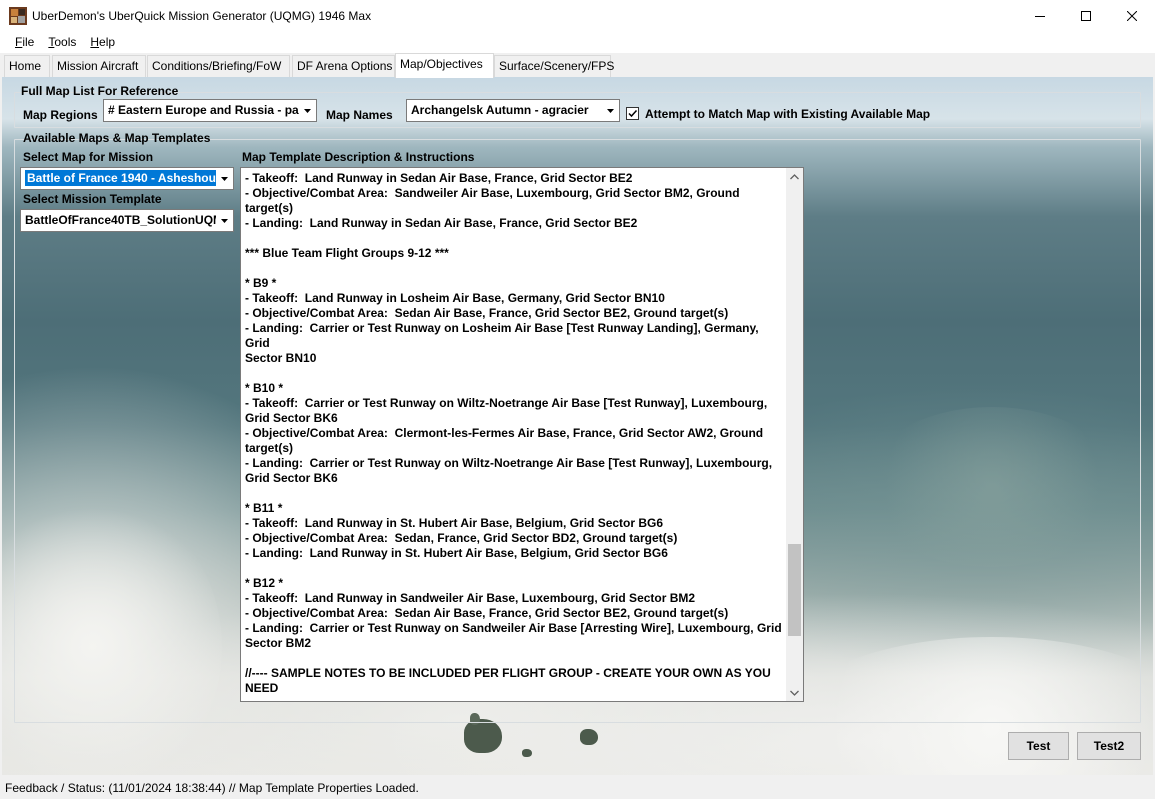 Image resolution: width=1155 pixels, height=799 pixels. What do you see at coordinates (281, 358) in the screenshot?
I see `description-line: Sector BN10` at bounding box center [281, 358].